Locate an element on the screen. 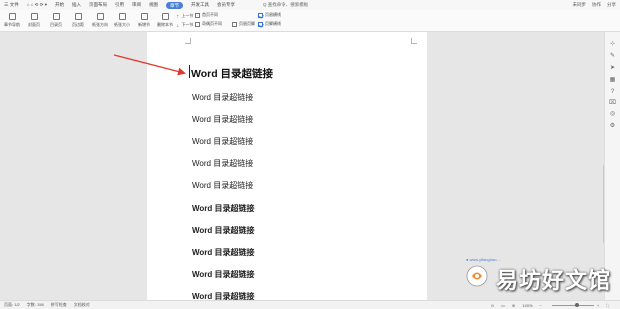 This screenshot has width=620, height=309. share-icon: ◎ is located at coordinates (612, 113).